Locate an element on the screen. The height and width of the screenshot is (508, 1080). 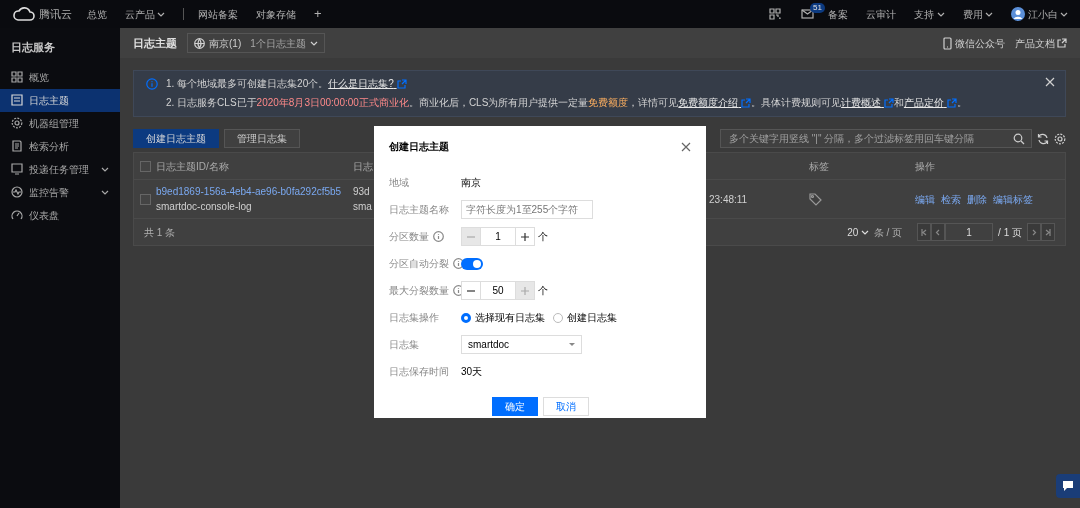
radio-option: 创建日志集 is located at coordinates (585, 317).